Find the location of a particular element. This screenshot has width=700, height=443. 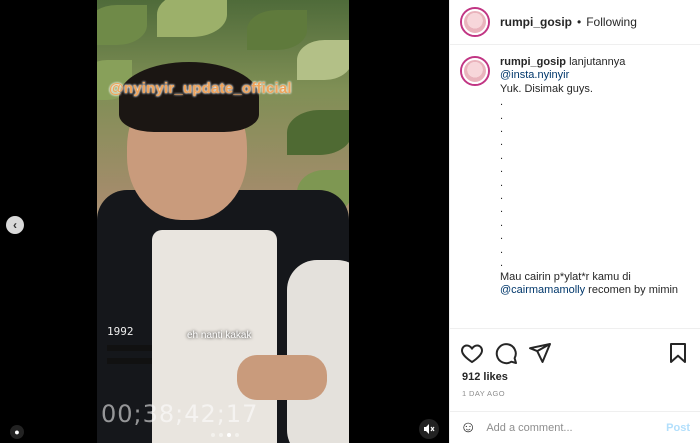

comment-input is located at coordinates (576, 427).